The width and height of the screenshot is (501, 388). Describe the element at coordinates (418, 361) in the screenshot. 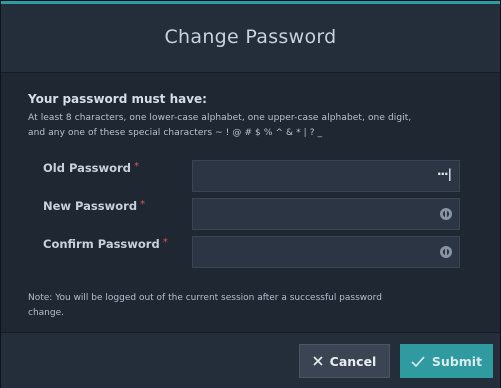

I see `checkmark-icon` at that location.